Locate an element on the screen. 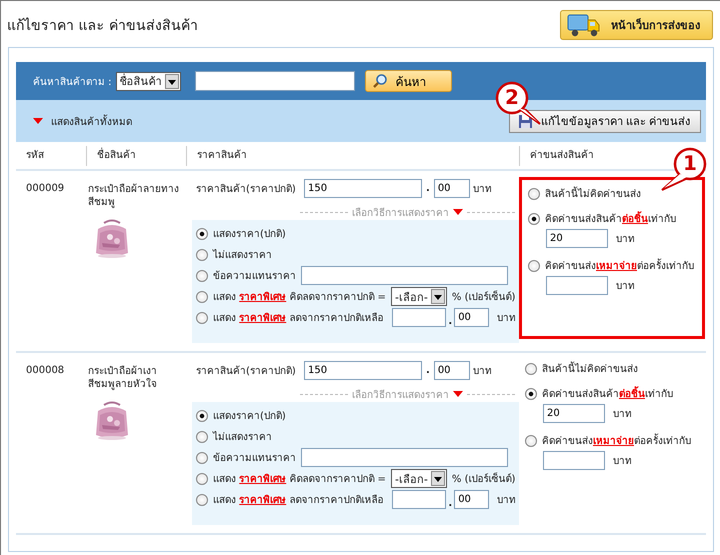 The height and width of the screenshot is (555, 720). search-by-dropdown: ชื่อสินค้า is located at coordinates (148, 81).